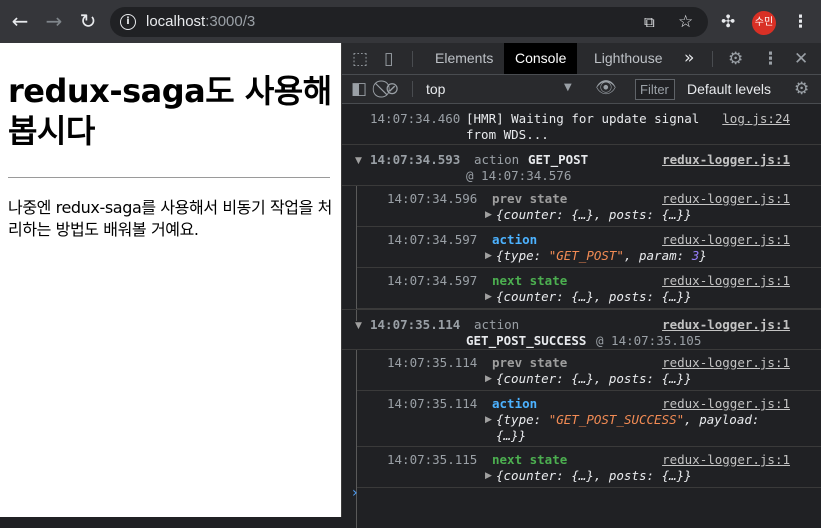 This screenshot has width=821, height=528. Describe the element at coordinates (601, 255) in the screenshot. I see `action-object: {type: "GET_POST", param: 3}` at that location.